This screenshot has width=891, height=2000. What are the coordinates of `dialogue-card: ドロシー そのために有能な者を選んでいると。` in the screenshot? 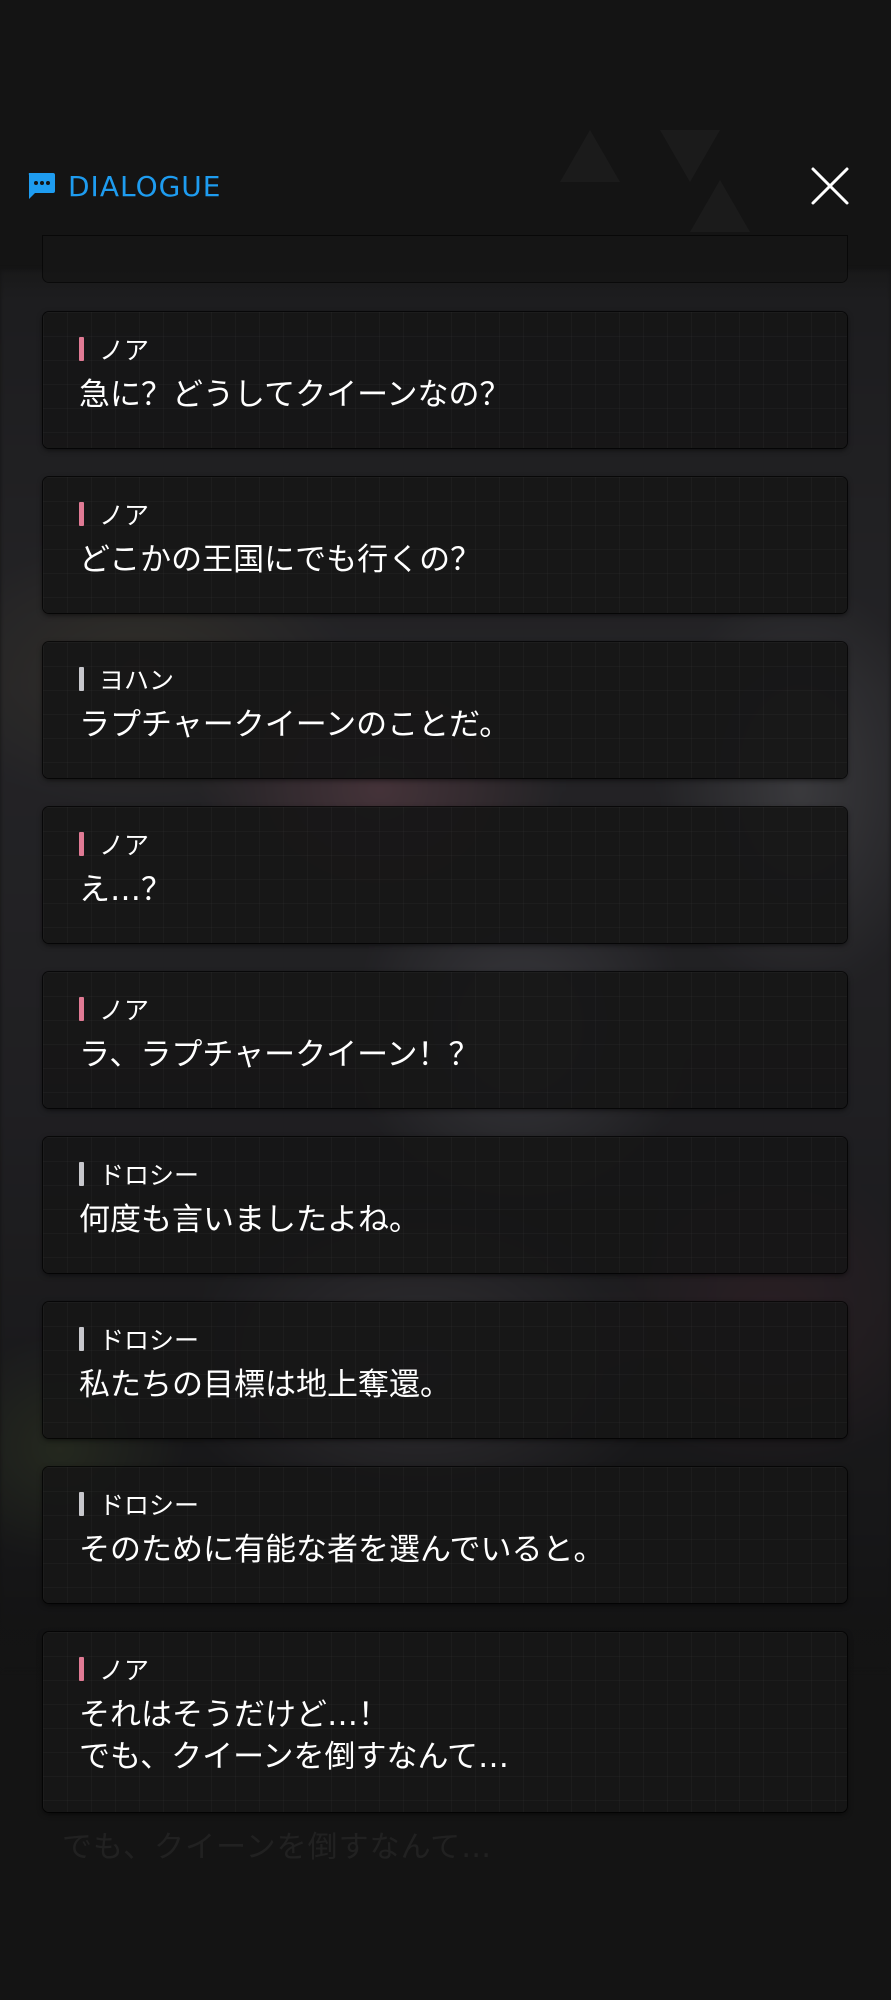 It's located at (445, 1535).